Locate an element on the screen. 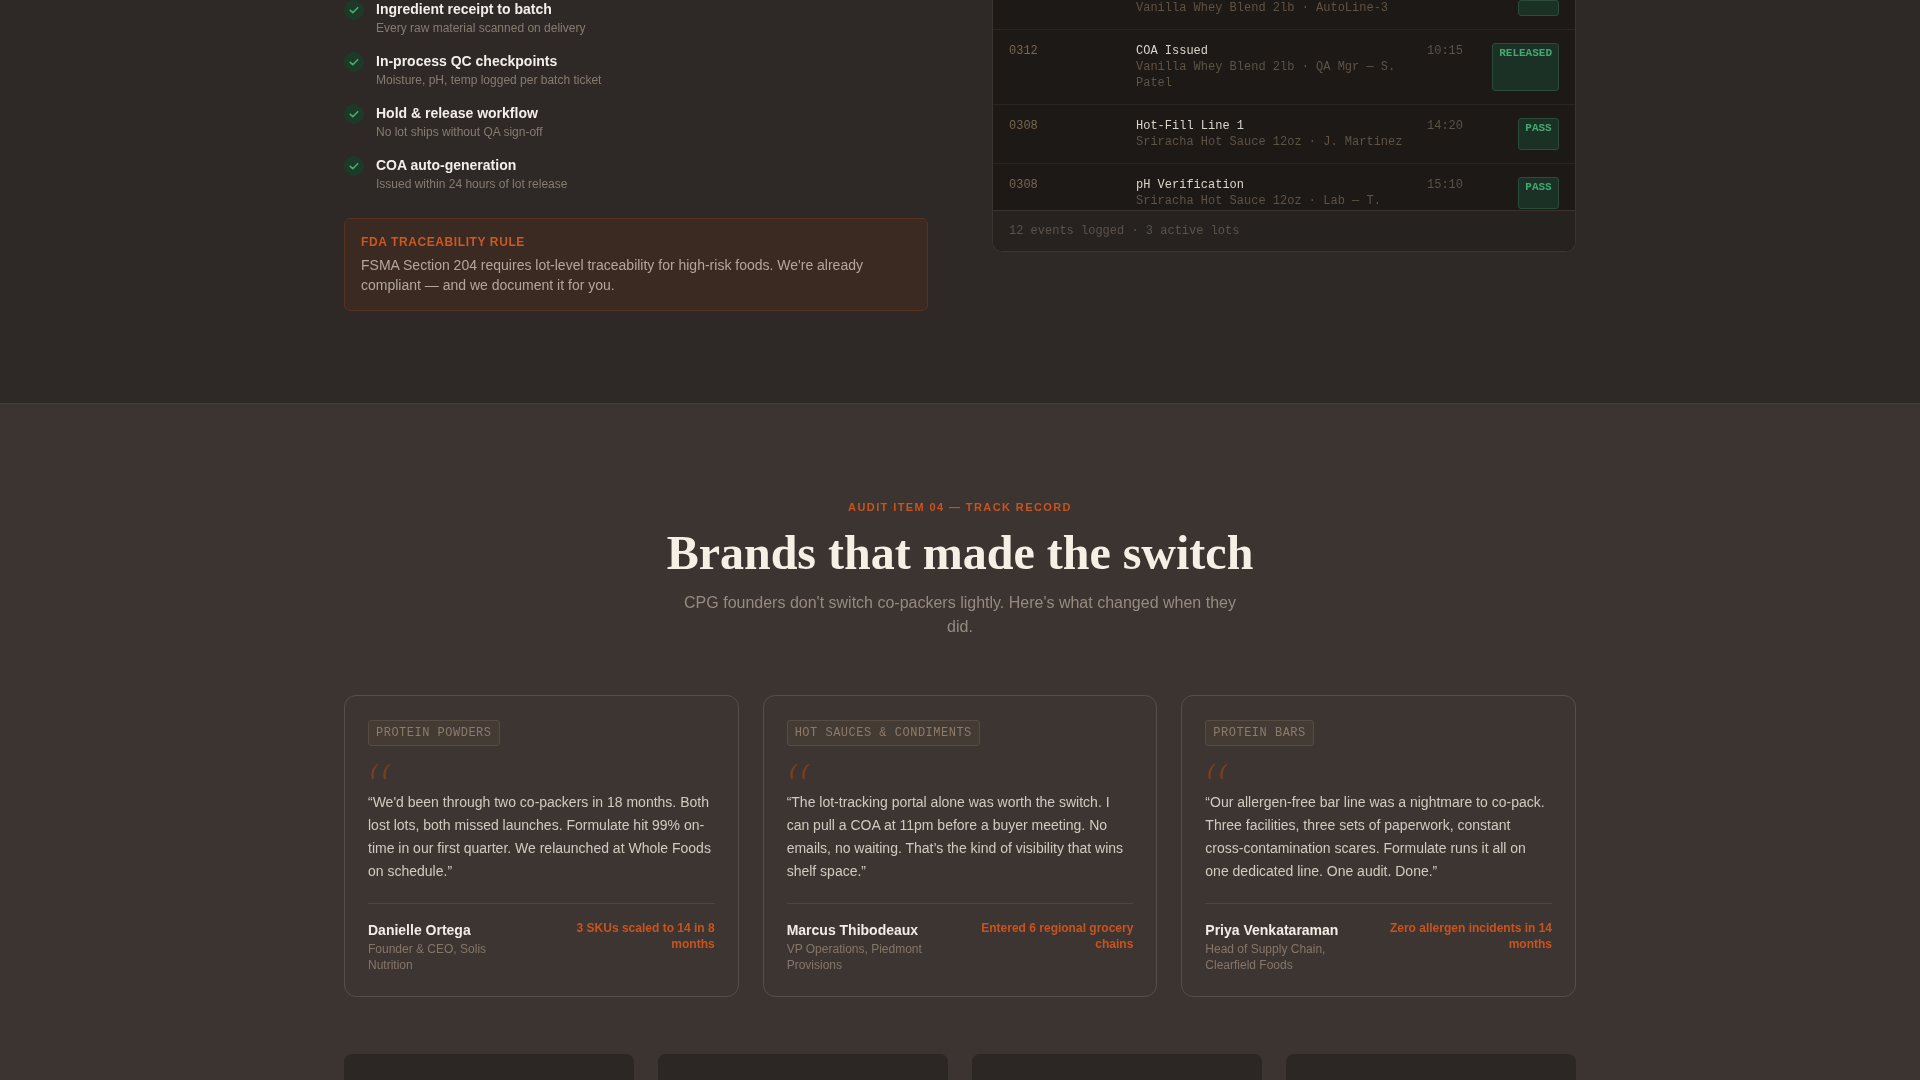 This screenshot has height=1080, width=1920. section-eyebrow: AUDIT ITEM 04 — TRACK RECORD is located at coordinates (960, 507).